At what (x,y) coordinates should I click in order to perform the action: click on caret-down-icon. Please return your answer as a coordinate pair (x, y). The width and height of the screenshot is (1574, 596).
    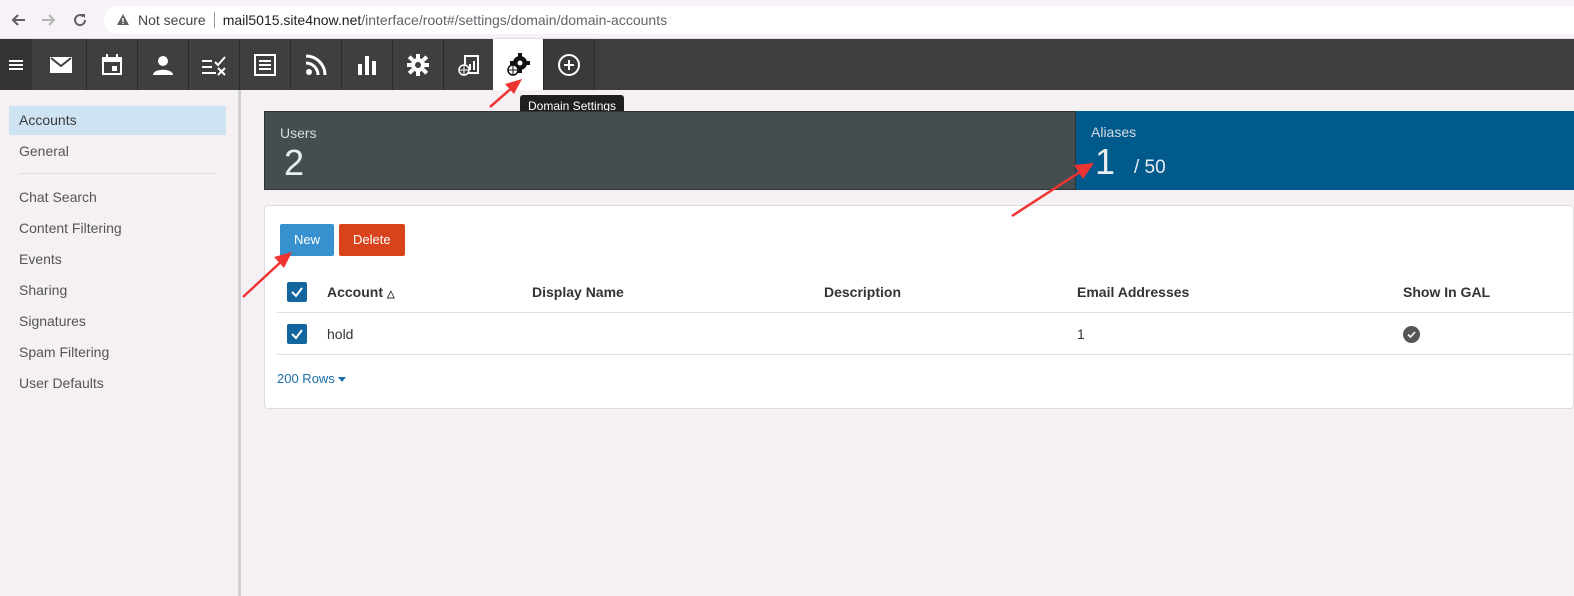
    Looking at the image, I should click on (341, 380).